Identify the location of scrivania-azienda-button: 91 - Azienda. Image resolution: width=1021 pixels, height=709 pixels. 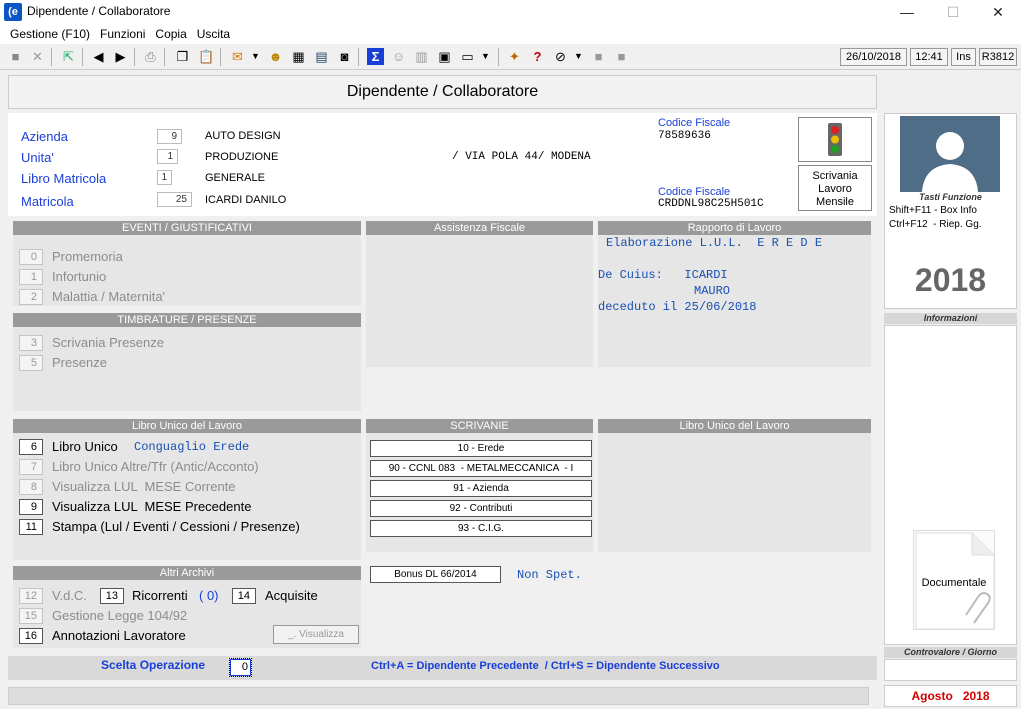
(481, 488).